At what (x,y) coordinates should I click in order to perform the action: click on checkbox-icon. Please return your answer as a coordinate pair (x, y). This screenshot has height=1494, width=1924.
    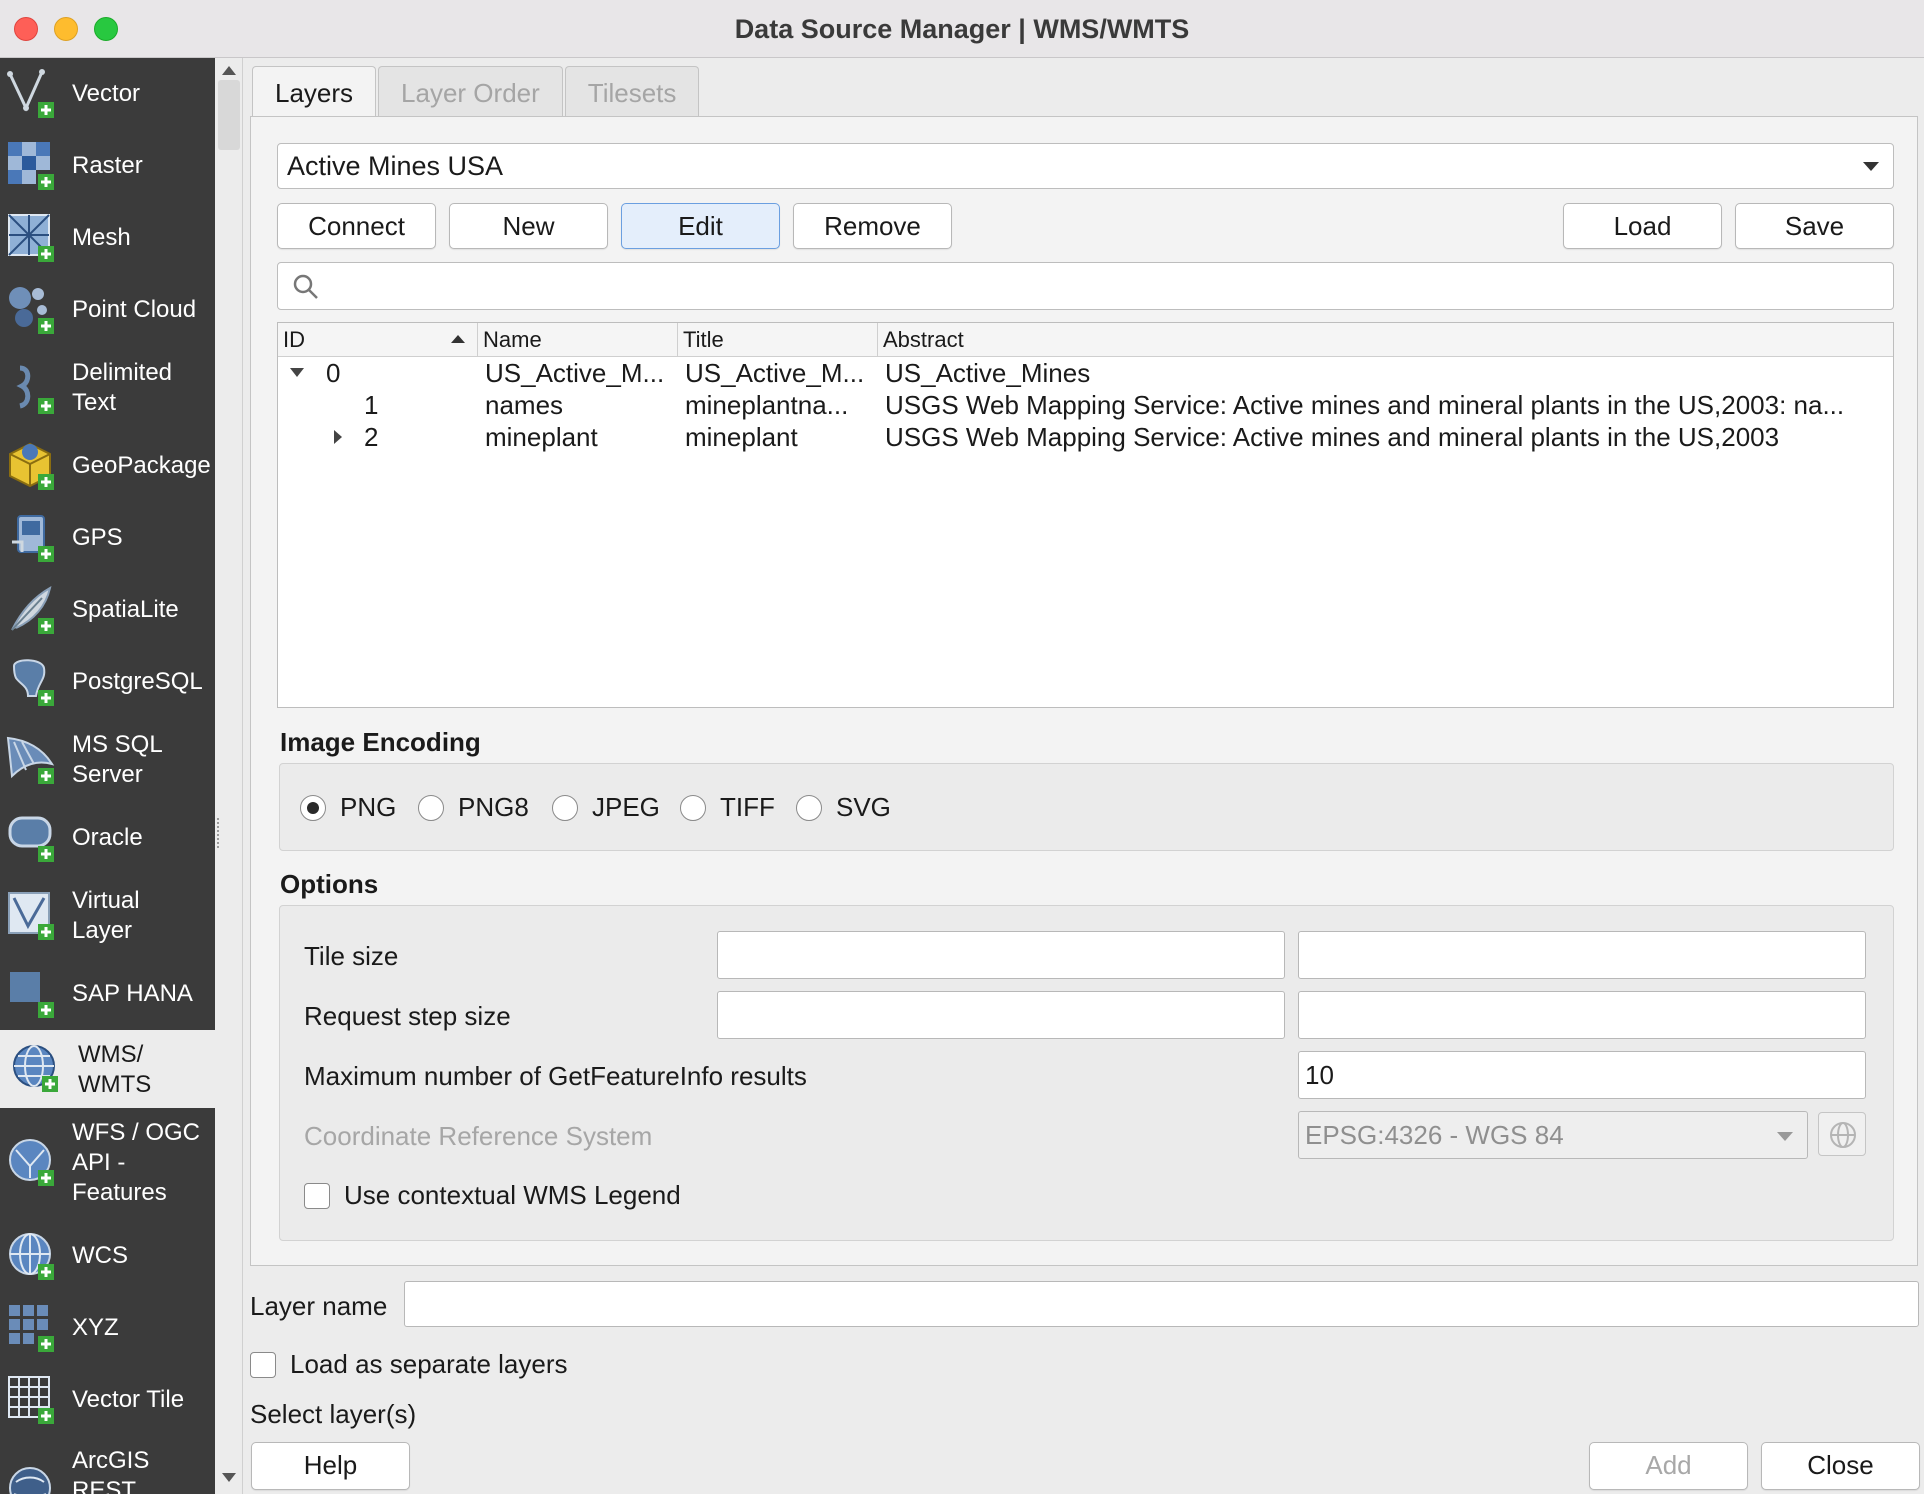
    Looking at the image, I should click on (317, 1195).